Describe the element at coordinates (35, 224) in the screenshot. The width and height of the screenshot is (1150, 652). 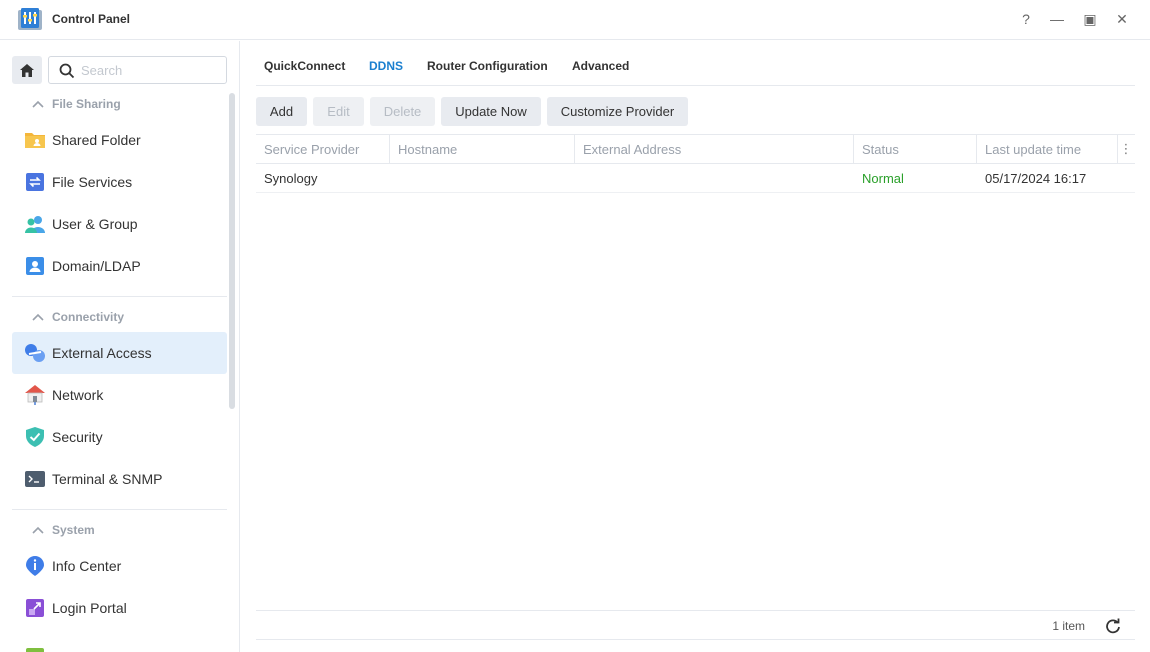
I see `user-group-icon` at that location.